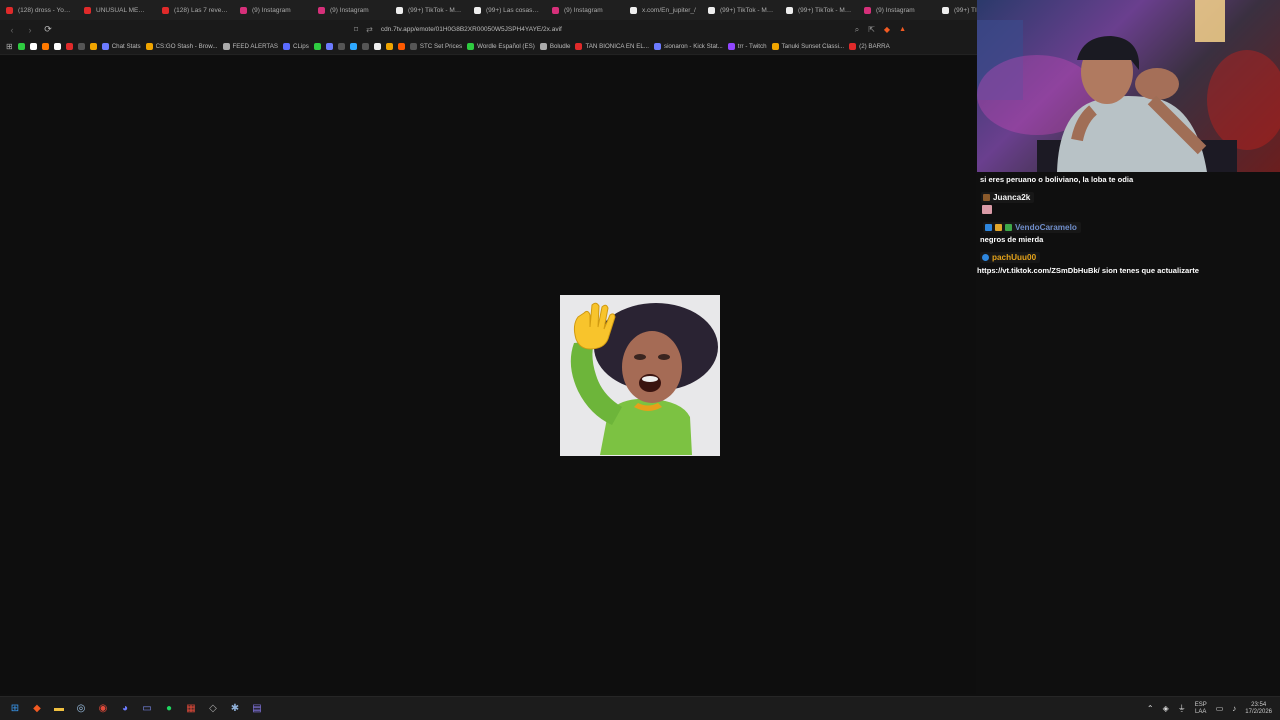 The width and height of the screenshot is (1280, 720). I want to click on browser-tab: UNUSUAL MEMES, so click(117, 10).